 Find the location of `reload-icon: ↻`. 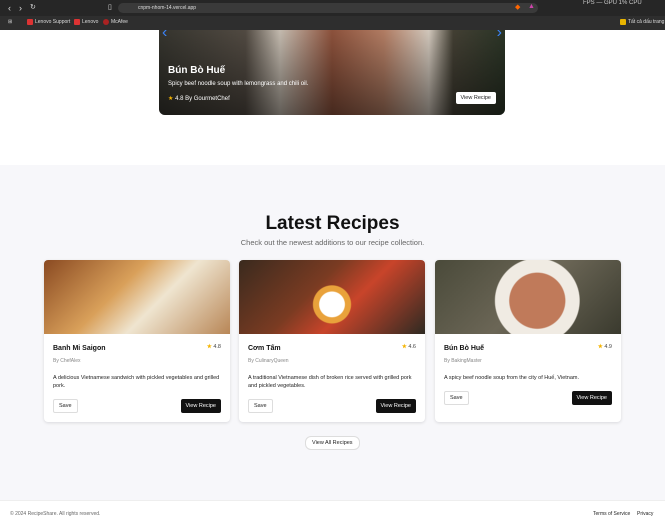

reload-icon: ↻ is located at coordinates (33, 7).